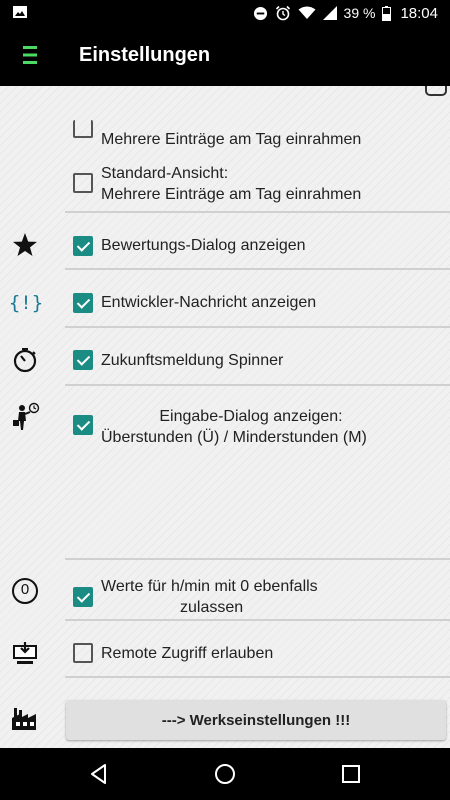 This screenshot has width=450, height=800. Describe the element at coordinates (25, 245) in the screenshot. I see `star-icon` at that location.